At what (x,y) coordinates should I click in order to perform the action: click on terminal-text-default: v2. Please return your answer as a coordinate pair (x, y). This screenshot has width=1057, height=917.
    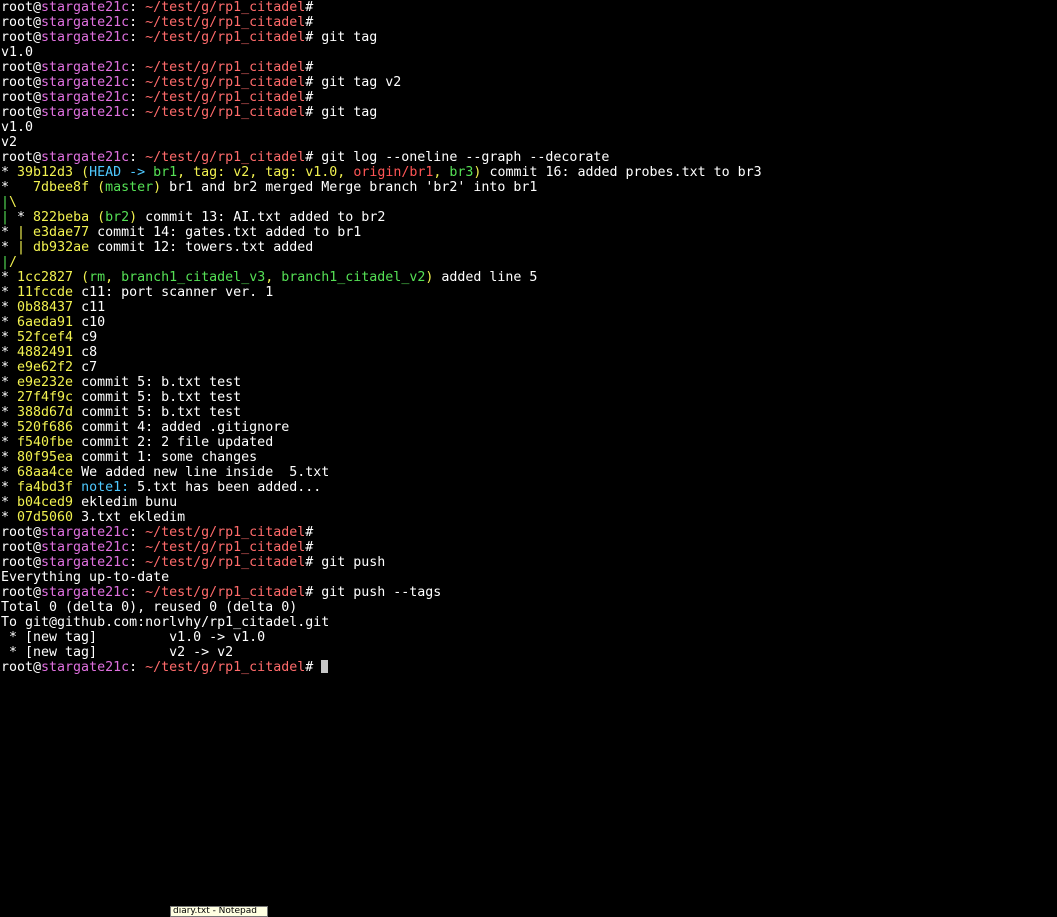
    Looking at the image, I should click on (9, 142).